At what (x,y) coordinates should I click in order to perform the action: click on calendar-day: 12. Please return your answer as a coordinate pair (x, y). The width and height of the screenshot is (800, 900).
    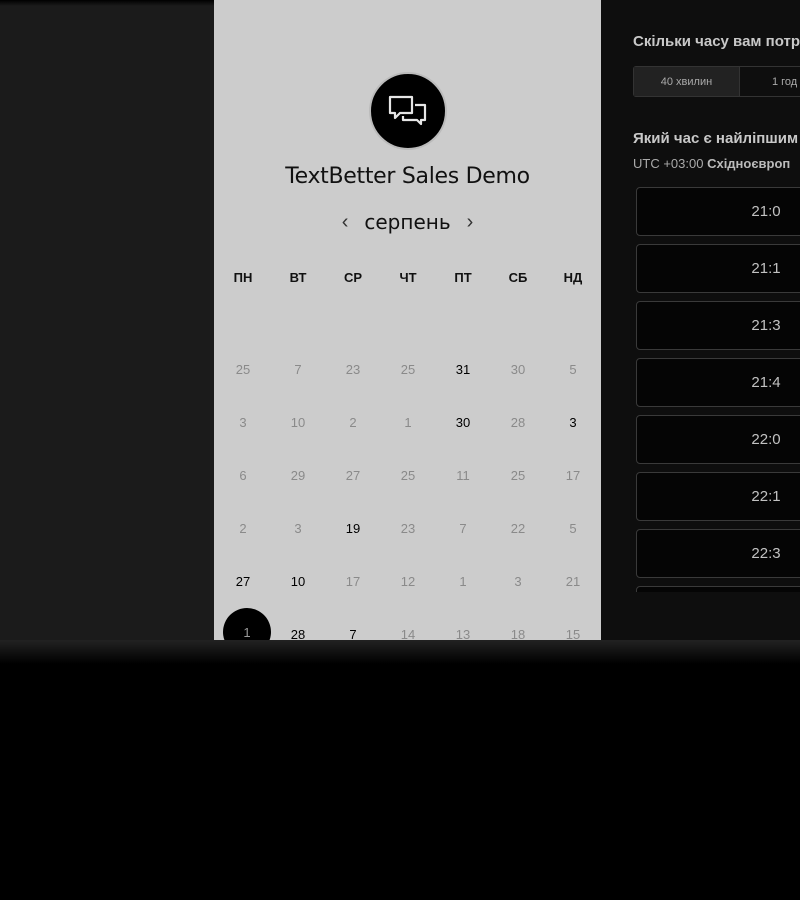
    Looking at the image, I should click on (408, 581).